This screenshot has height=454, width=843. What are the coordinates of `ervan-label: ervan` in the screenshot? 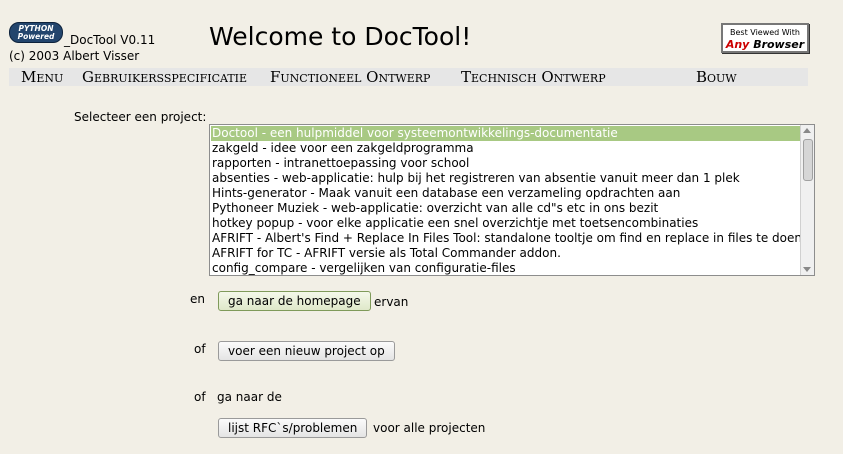 It's located at (391, 302).